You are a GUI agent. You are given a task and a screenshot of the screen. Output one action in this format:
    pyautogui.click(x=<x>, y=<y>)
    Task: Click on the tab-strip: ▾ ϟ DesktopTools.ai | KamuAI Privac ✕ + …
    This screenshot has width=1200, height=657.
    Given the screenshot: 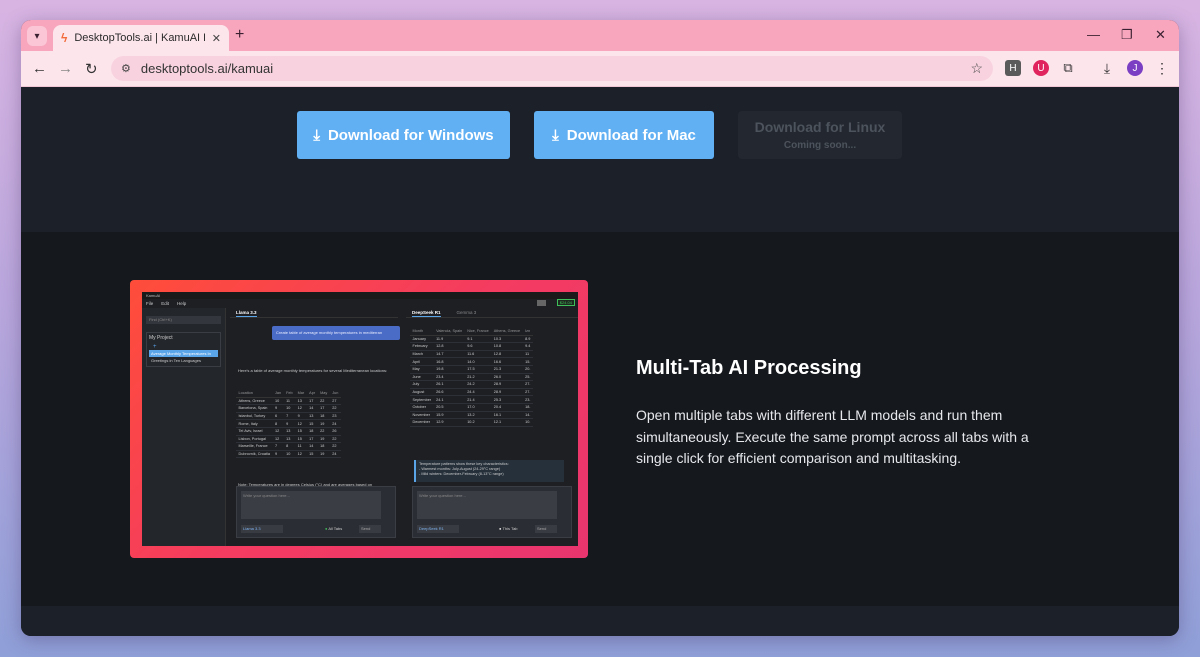 What is the action you would take?
    pyautogui.click(x=600, y=35)
    